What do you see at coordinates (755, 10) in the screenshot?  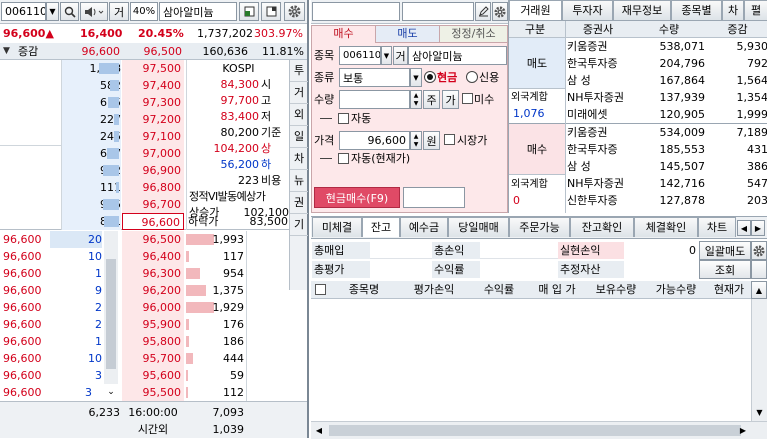 I see `tab-expand: 펼` at bounding box center [755, 10].